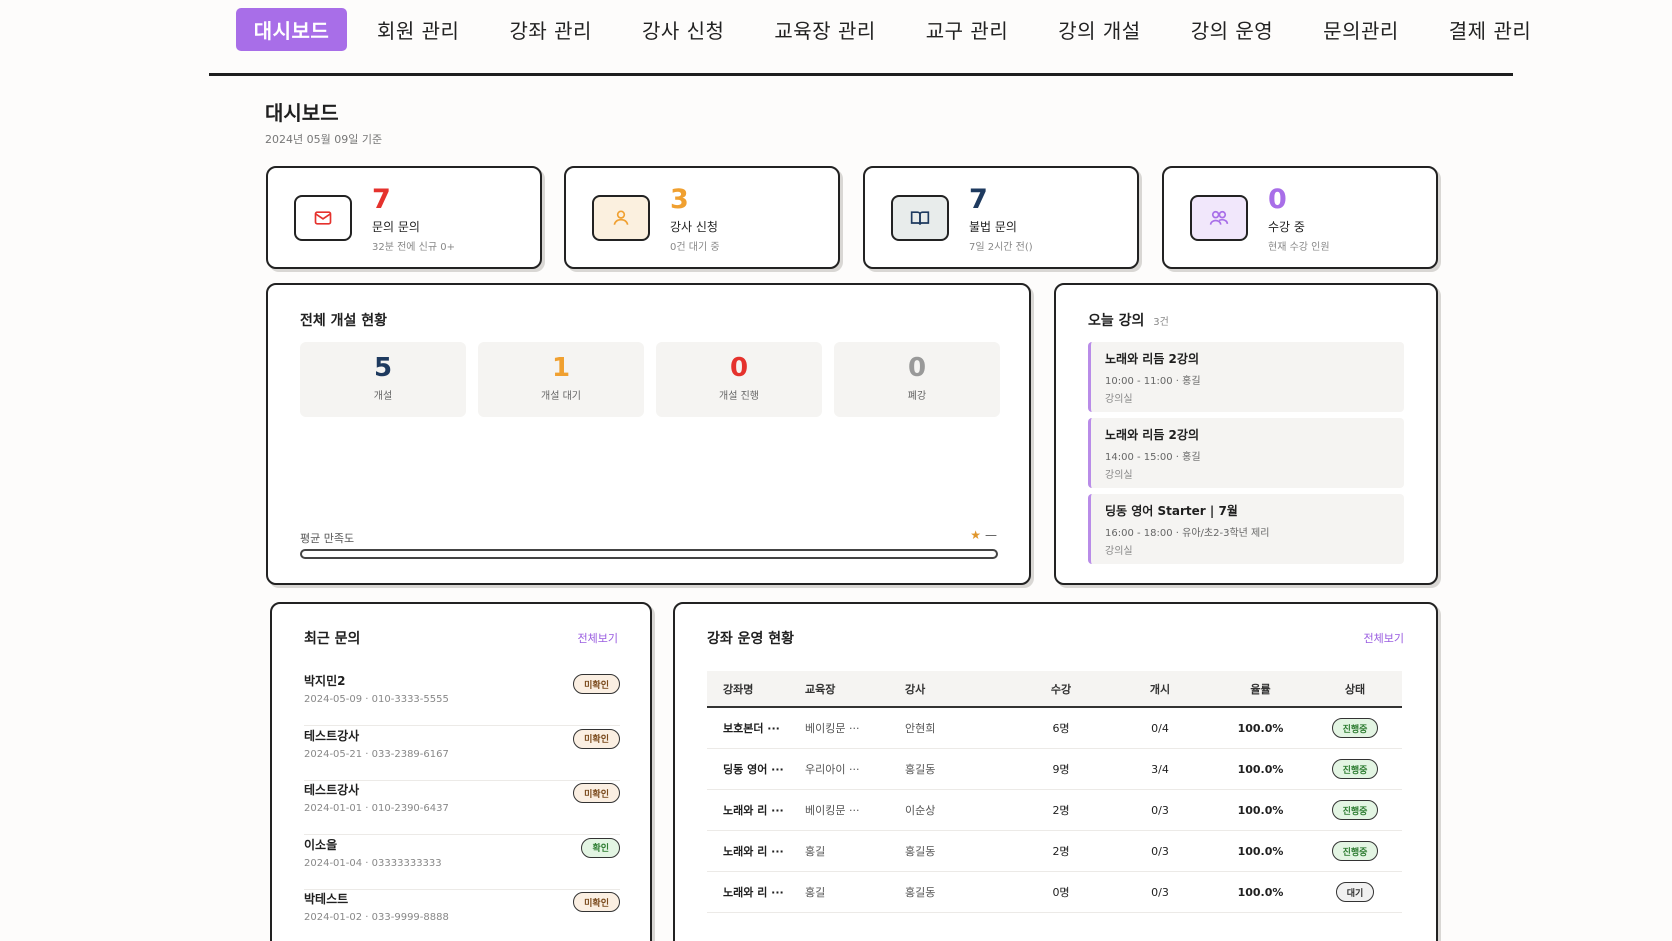 The height and width of the screenshot is (941, 1672). What do you see at coordinates (462, 699) in the screenshot?
I see `inquiry-item: 박지민2 2024-05-09 · 010-3333-5555 미확인` at bounding box center [462, 699].